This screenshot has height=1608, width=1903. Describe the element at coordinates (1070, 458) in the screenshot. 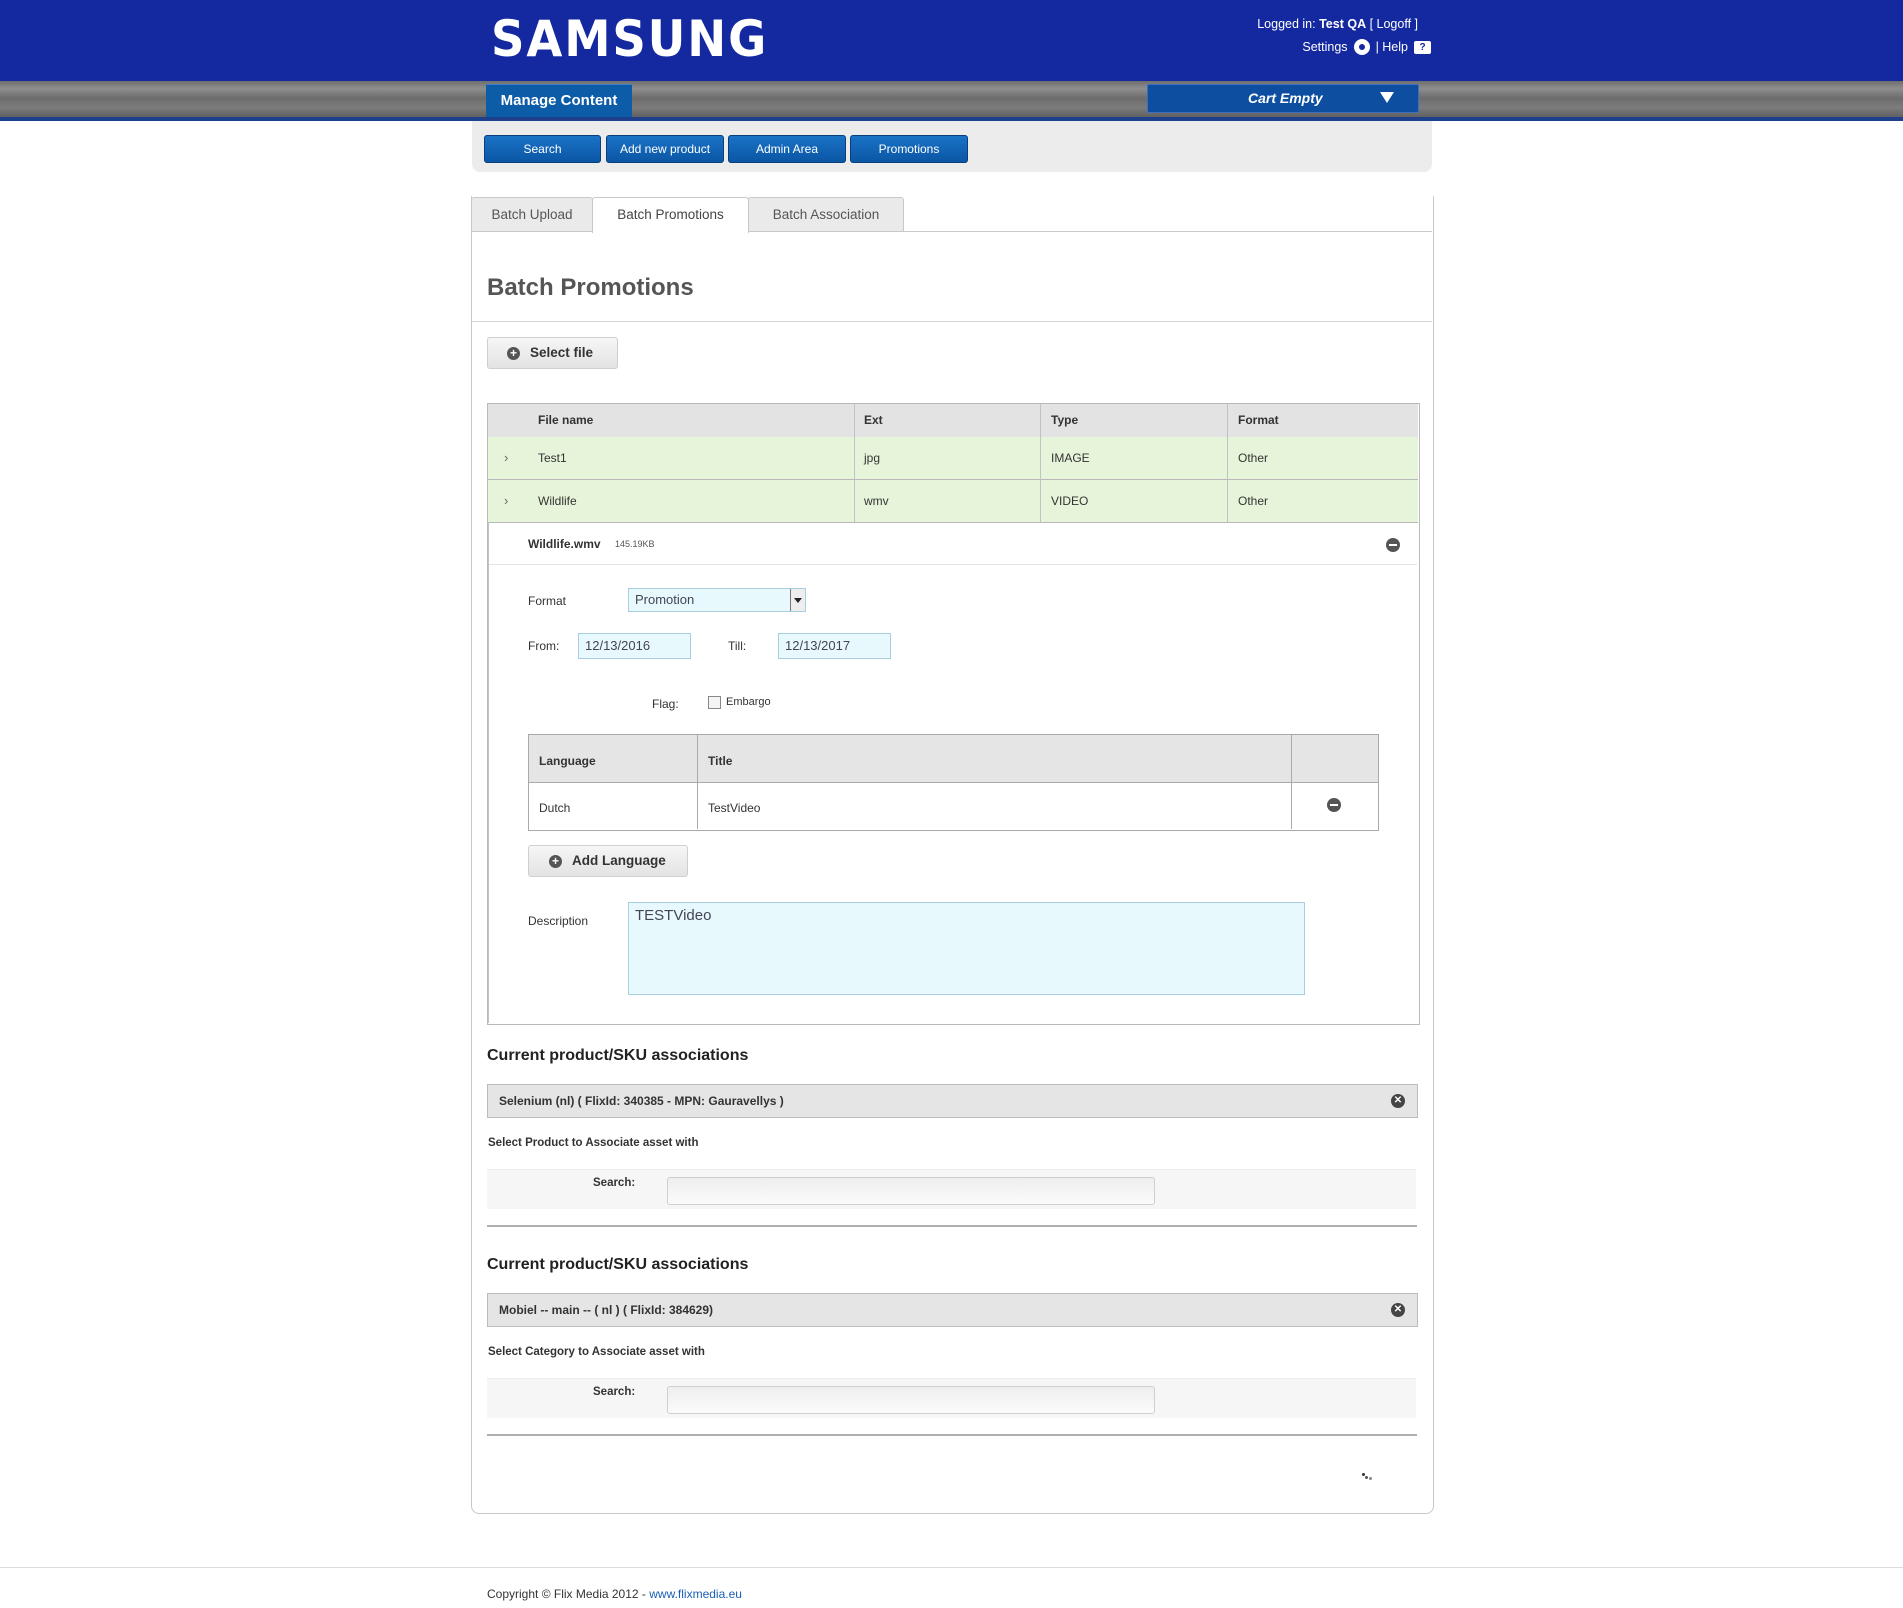

I see `type-cell: IMAGE` at that location.